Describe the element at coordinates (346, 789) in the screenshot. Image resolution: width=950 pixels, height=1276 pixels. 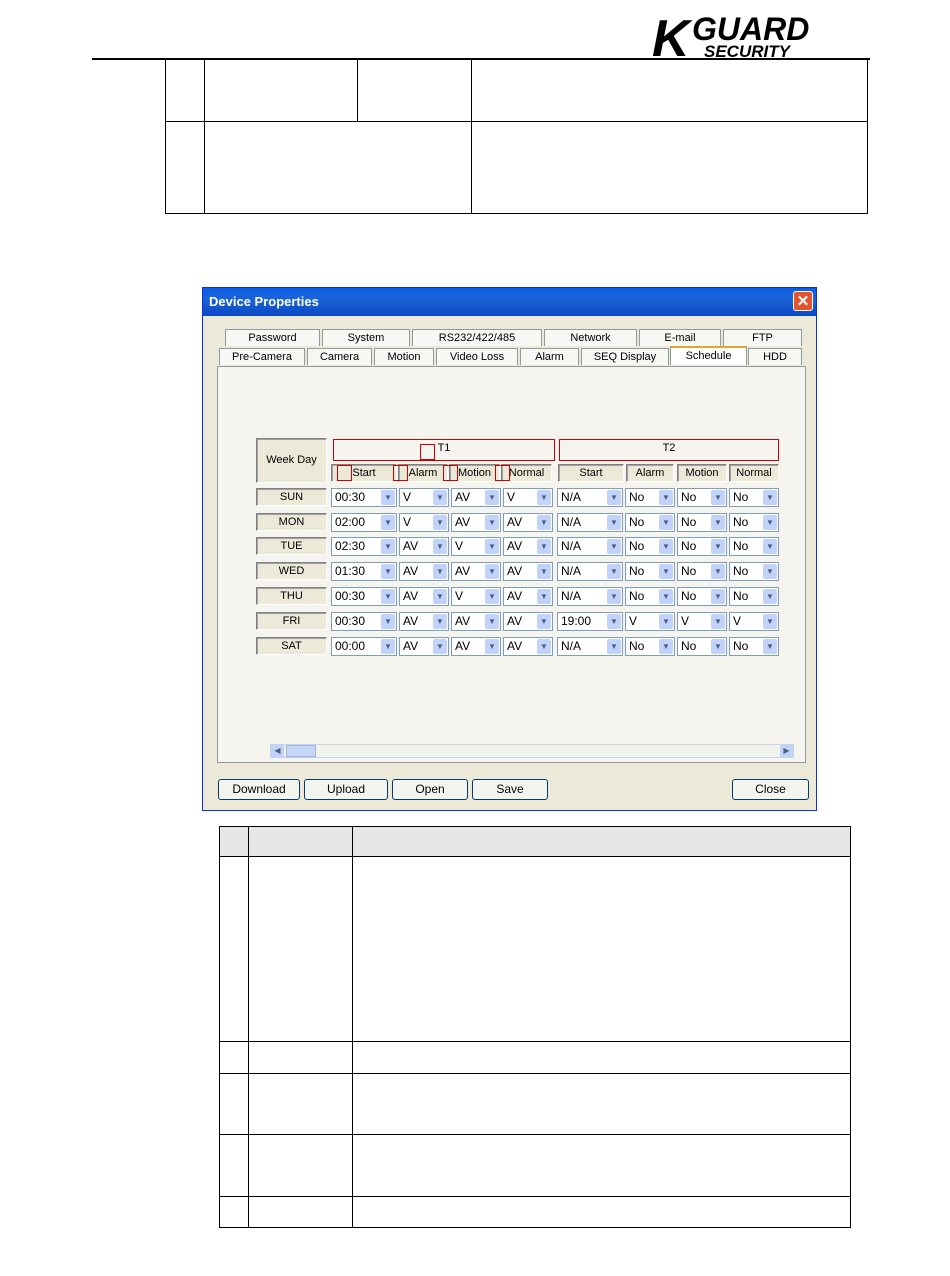
I see `upload-button: Upload` at that location.